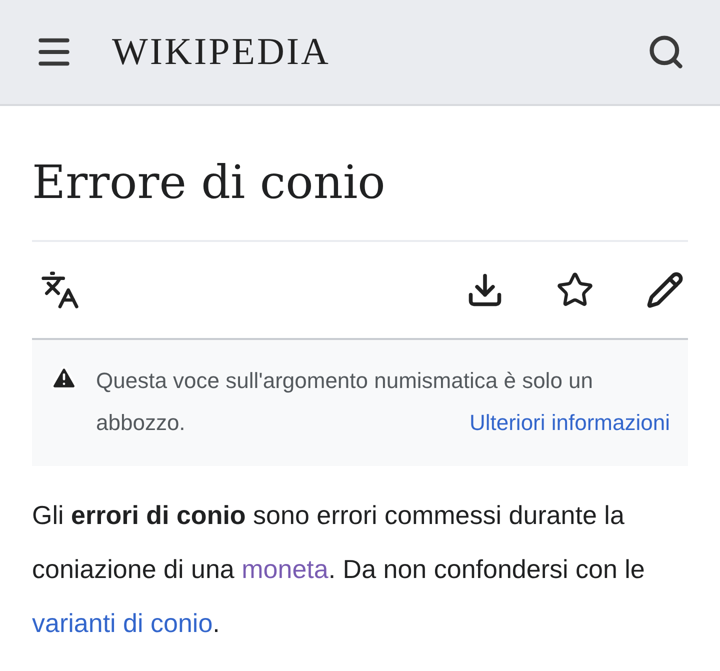 This screenshot has width=720, height=671. I want to click on star-icon, so click(575, 290).